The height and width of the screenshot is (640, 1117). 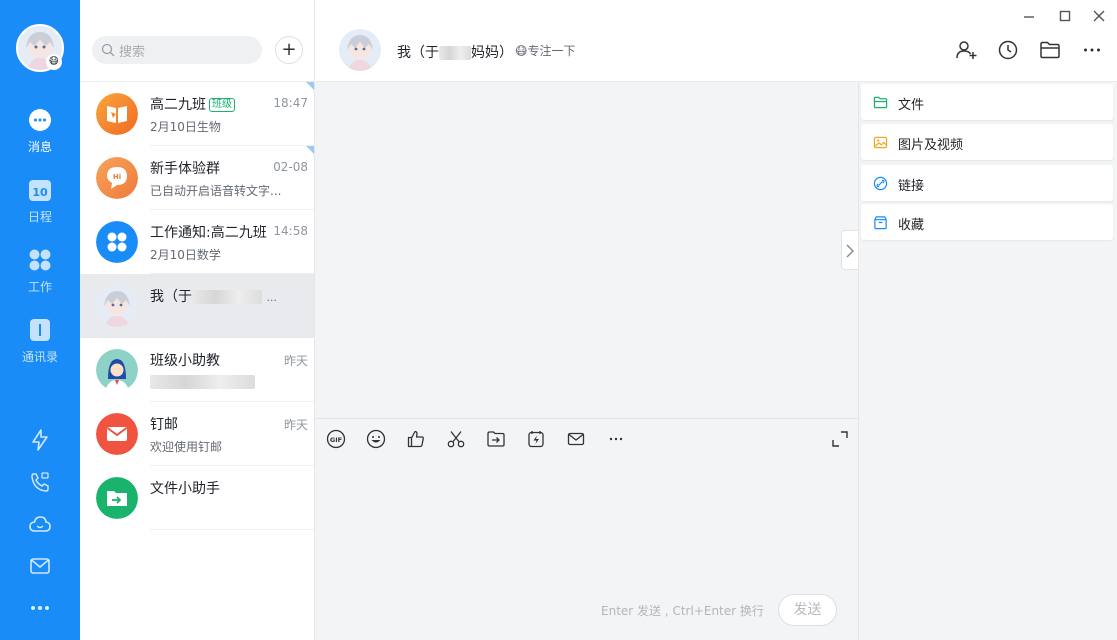 What do you see at coordinates (290, 167) in the screenshot?
I see `conversation-time: 02-08` at bounding box center [290, 167].